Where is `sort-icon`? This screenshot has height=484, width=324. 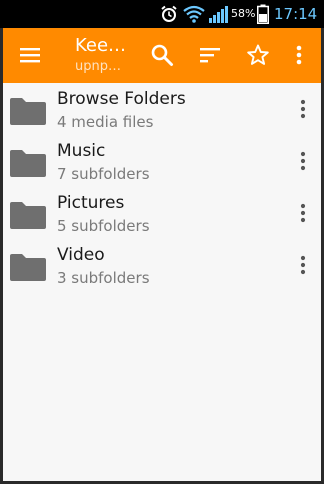 sort-icon is located at coordinates (210, 55).